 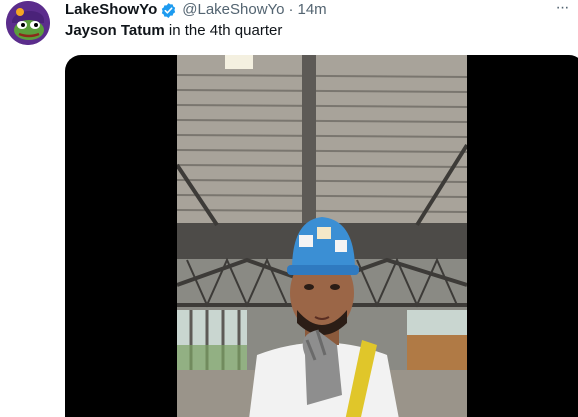 I want to click on avatar, so click(x=28, y=23).